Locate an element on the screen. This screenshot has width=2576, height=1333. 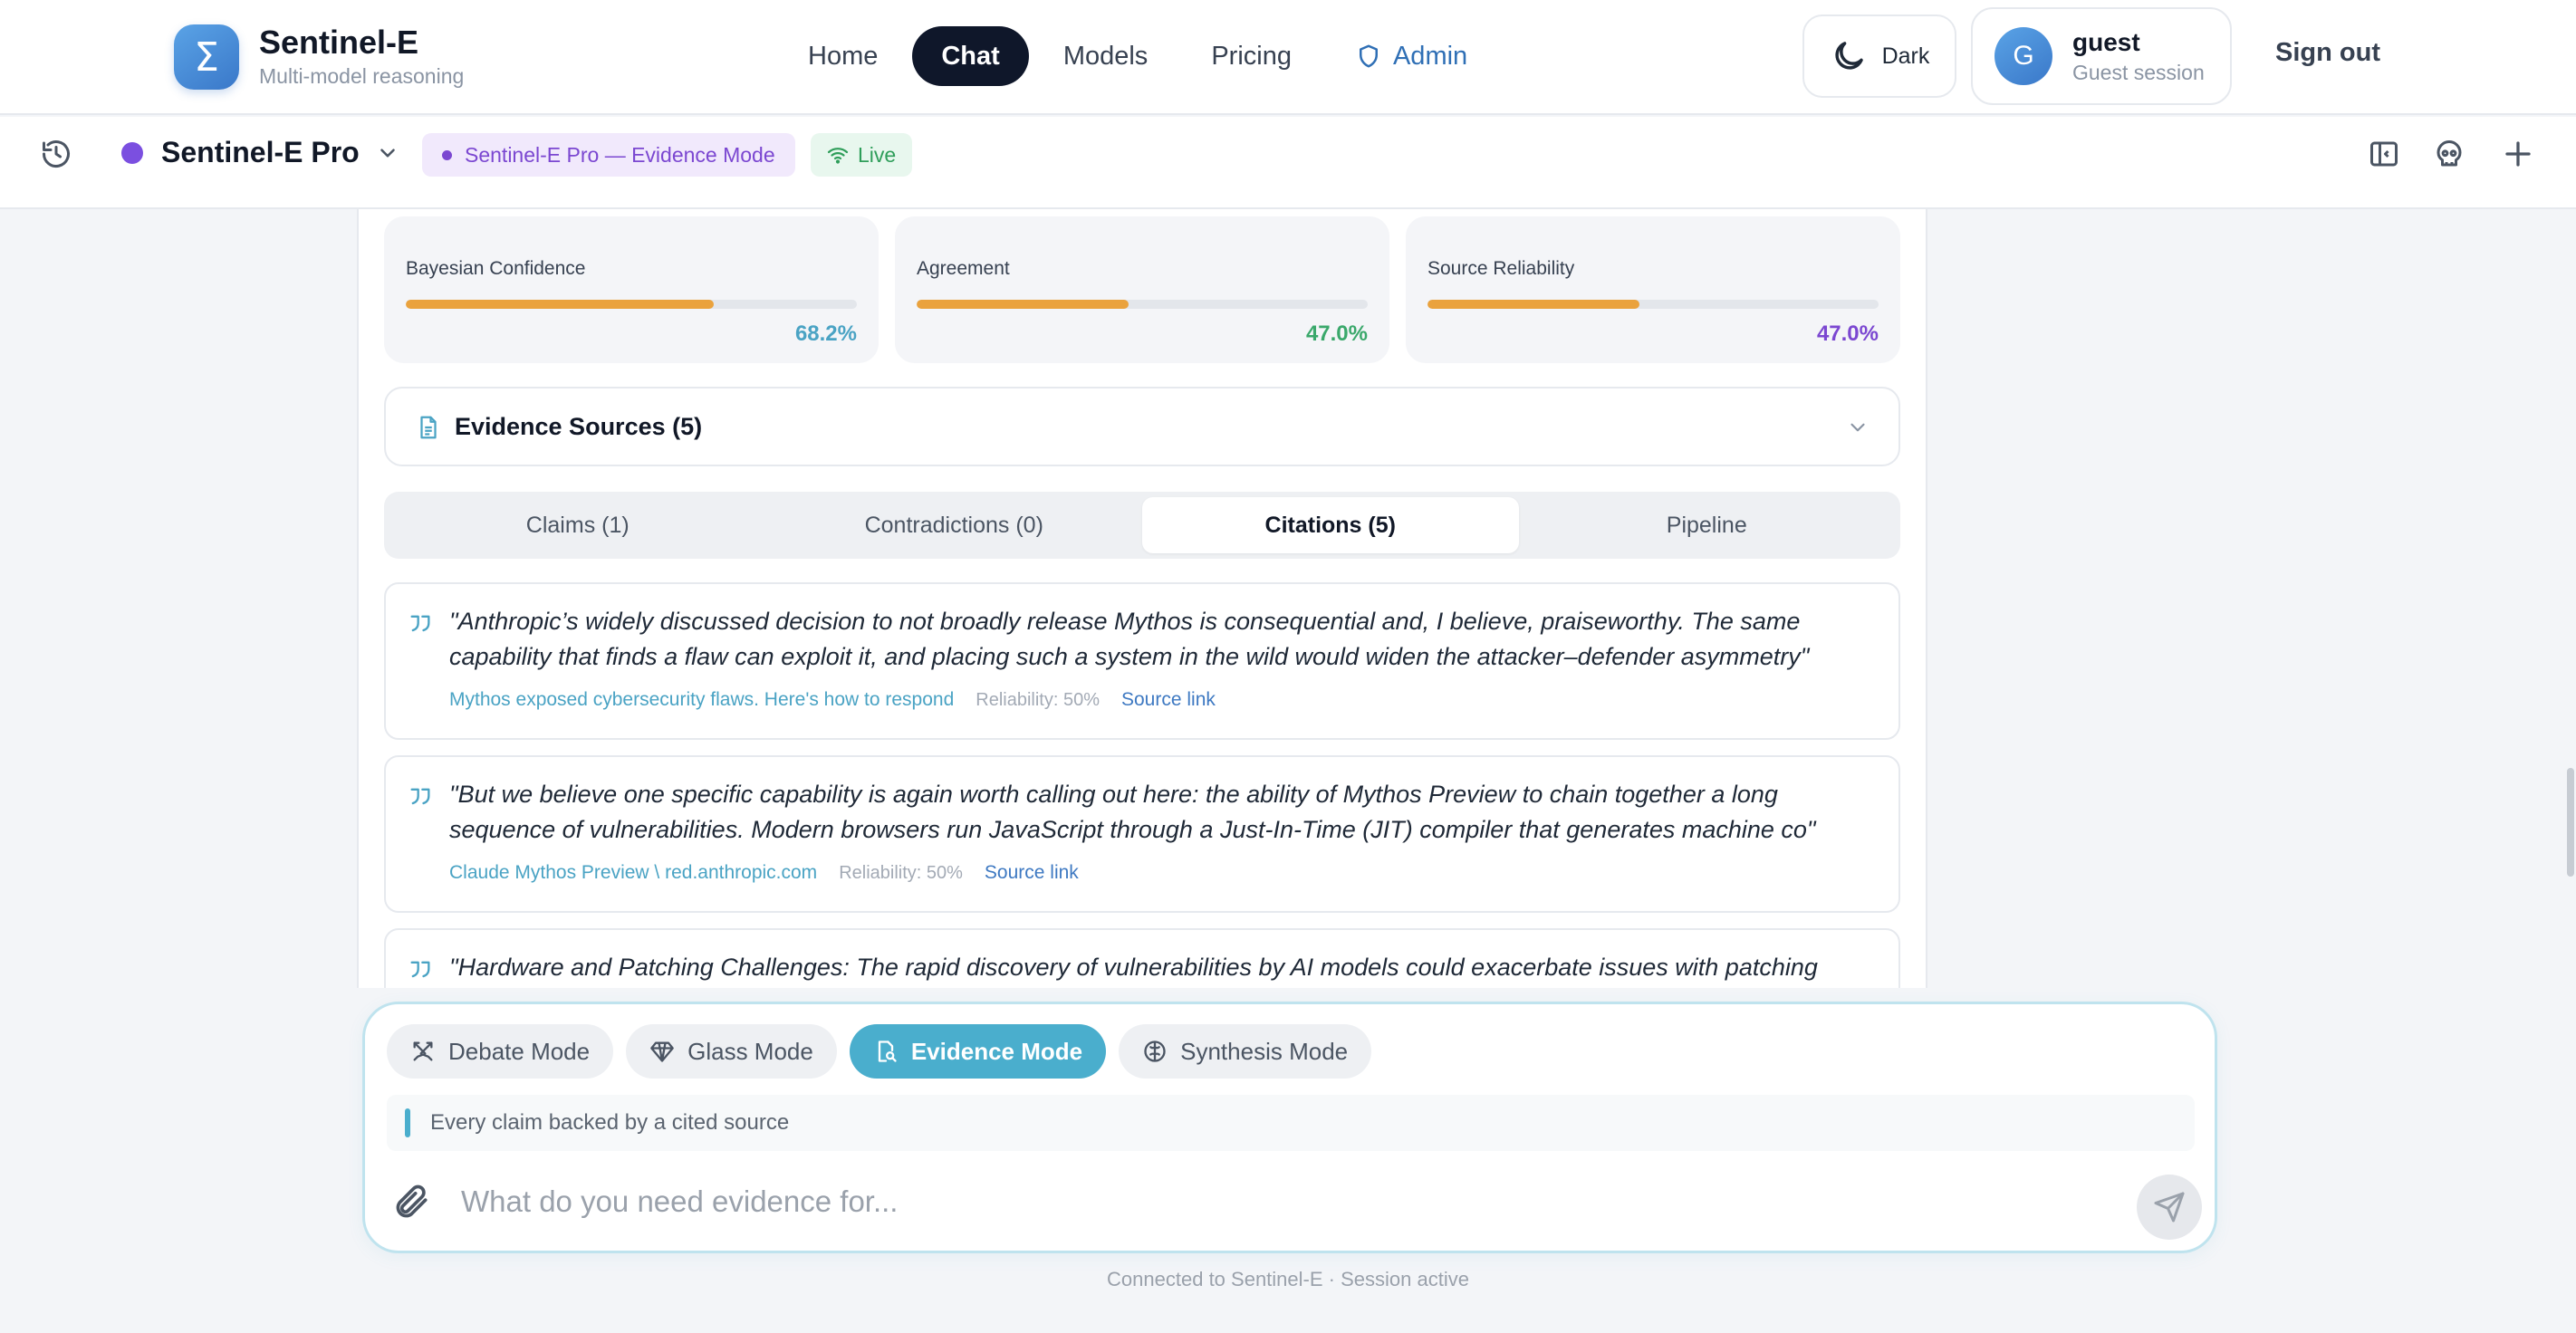
mode-badge: Sentinel-E Pro — Evidence Mode is located at coordinates (608, 155).